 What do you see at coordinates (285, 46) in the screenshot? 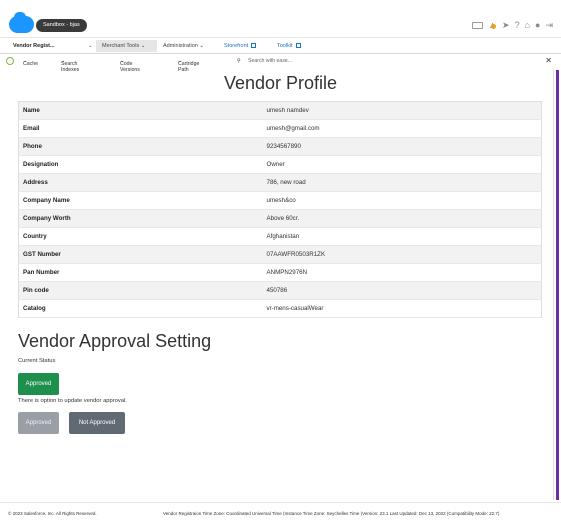
I see `toolkit-label: Toolkit` at bounding box center [285, 46].